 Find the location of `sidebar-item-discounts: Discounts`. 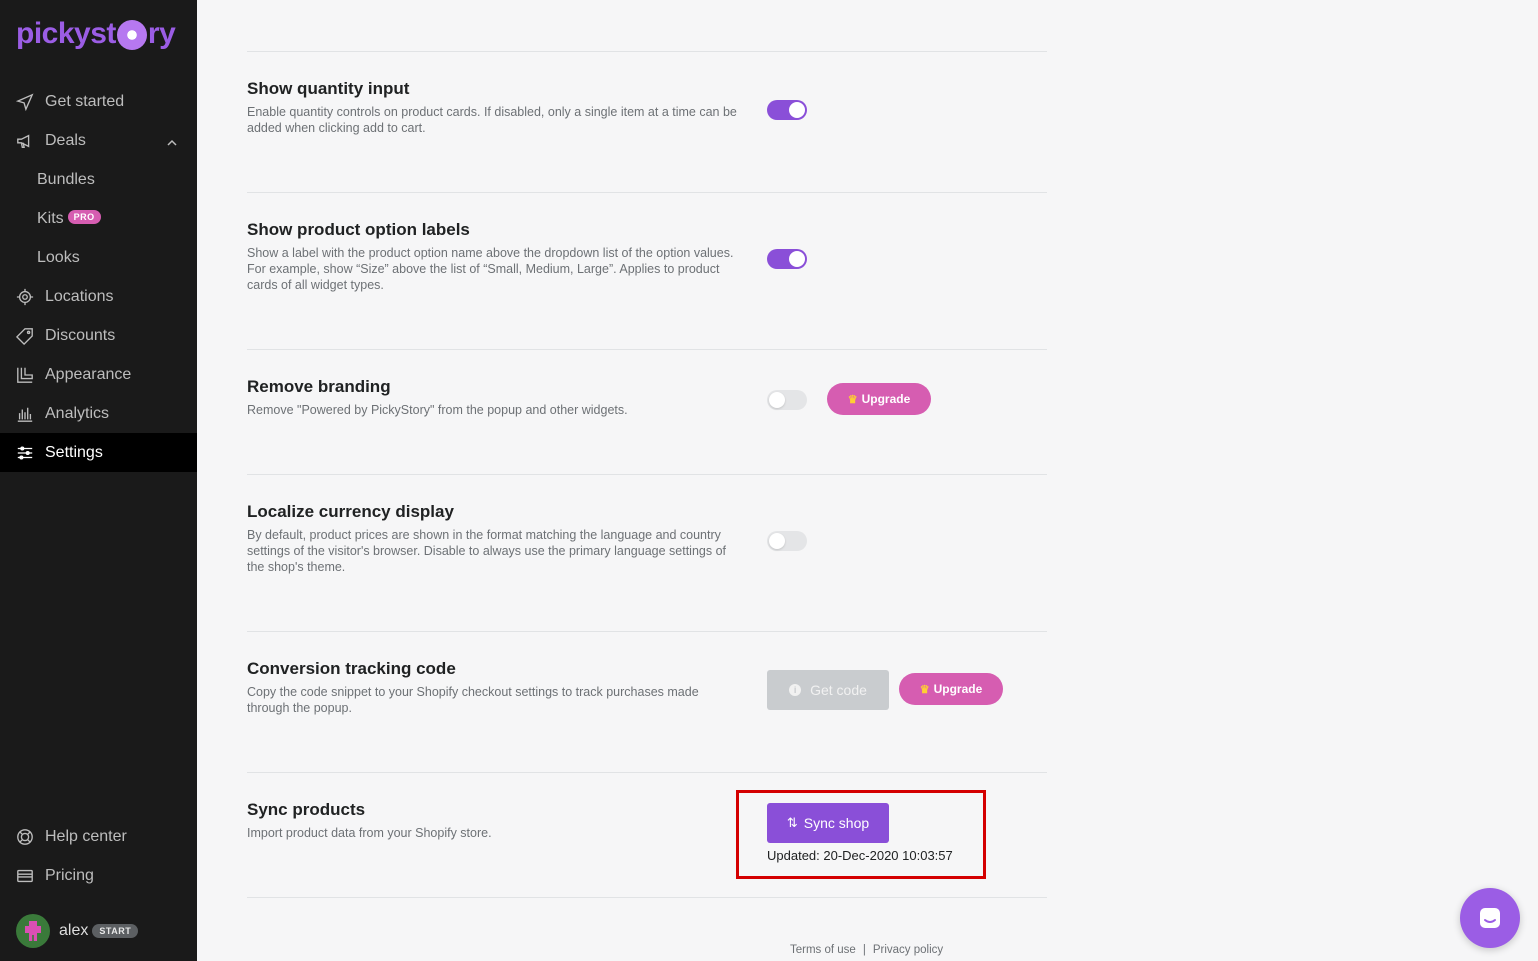

sidebar-item-discounts: Discounts is located at coordinates (98, 335).